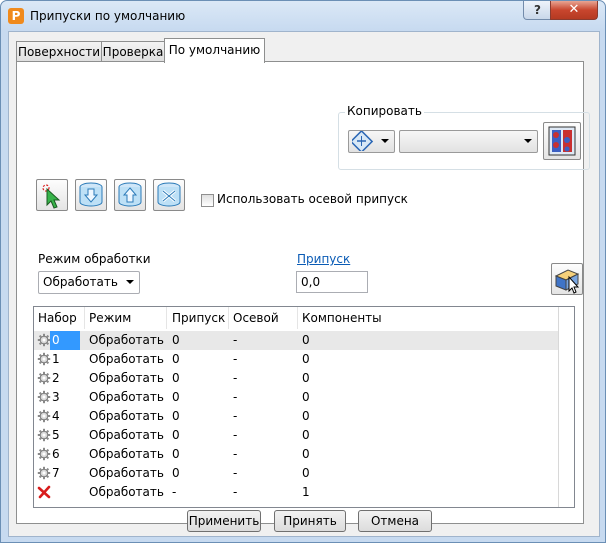  Describe the element at coordinates (198, 318) in the screenshot. I see `column-header-allowance: Припуск` at that location.